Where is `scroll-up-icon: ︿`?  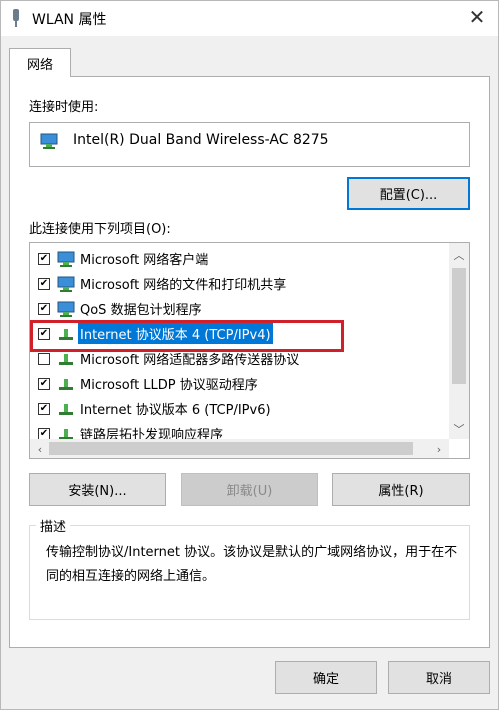
scroll-up-icon: ︿ is located at coordinates (459, 255).